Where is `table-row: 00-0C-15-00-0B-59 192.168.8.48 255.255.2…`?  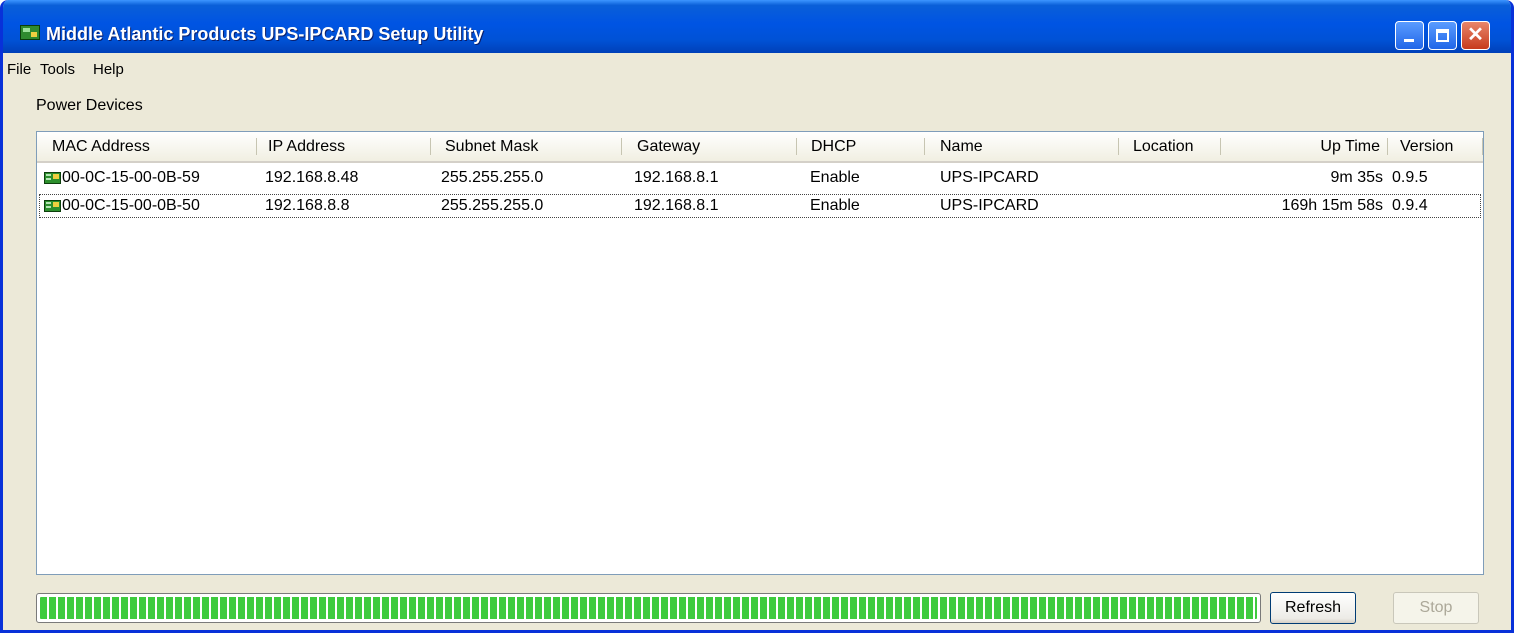 table-row: 00-0C-15-00-0B-59 192.168.8.48 255.255.2… is located at coordinates (760, 178).